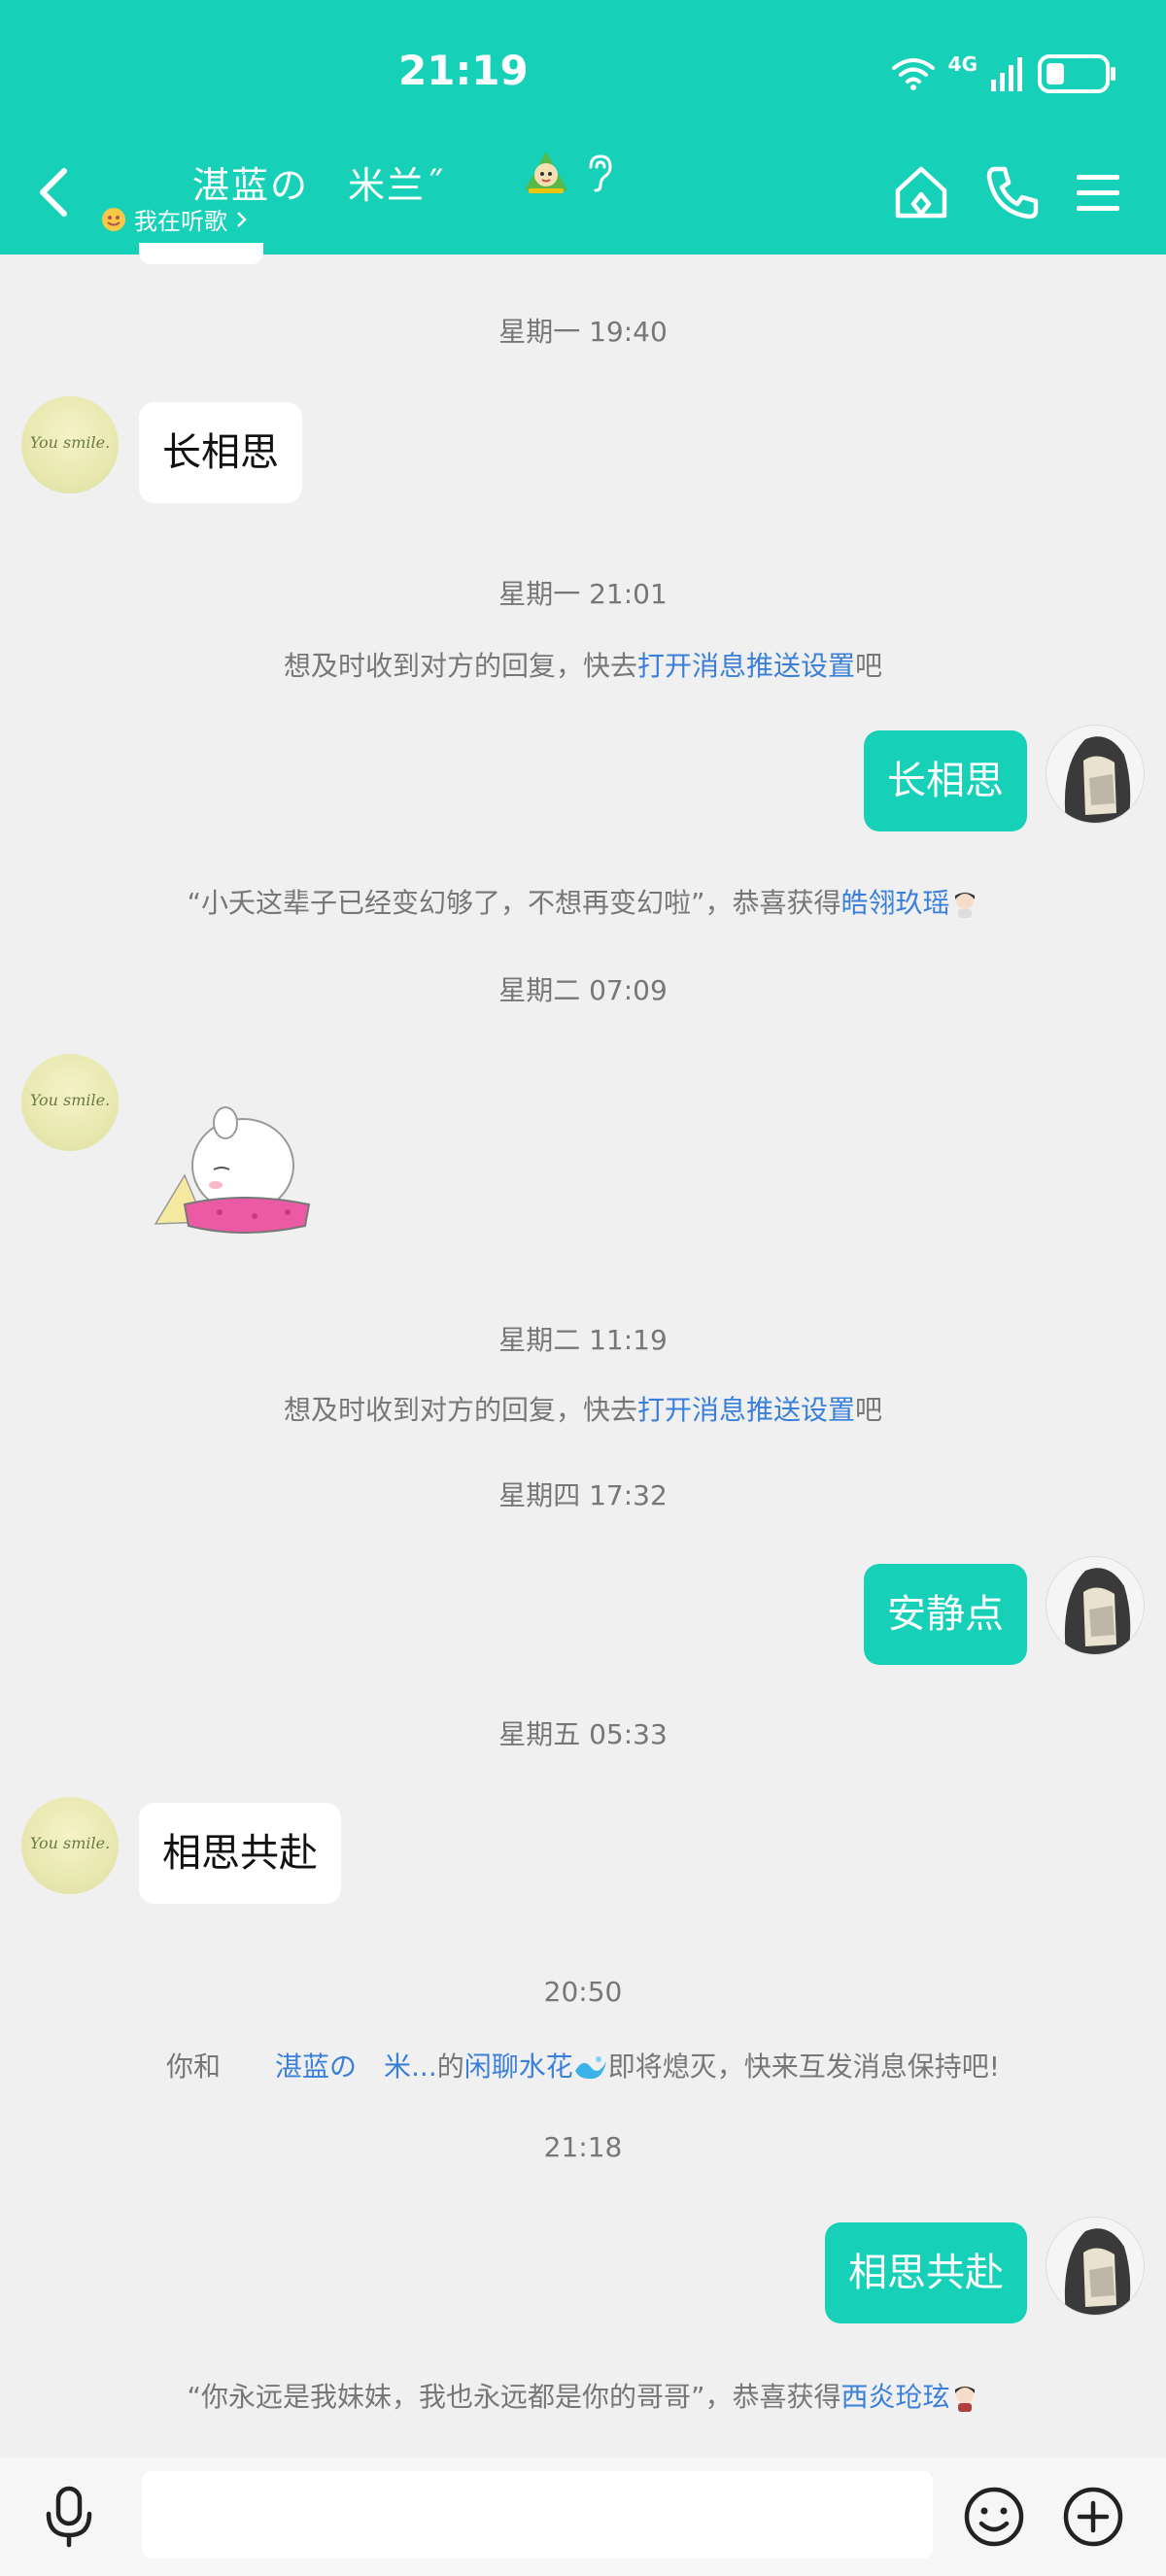 The height and width of the screenshot is (2576, 1166). What do you see at coordinates (201, 253) in the screenshot?
I see `previous-bubble-edge` at bounding box center [201, 253].